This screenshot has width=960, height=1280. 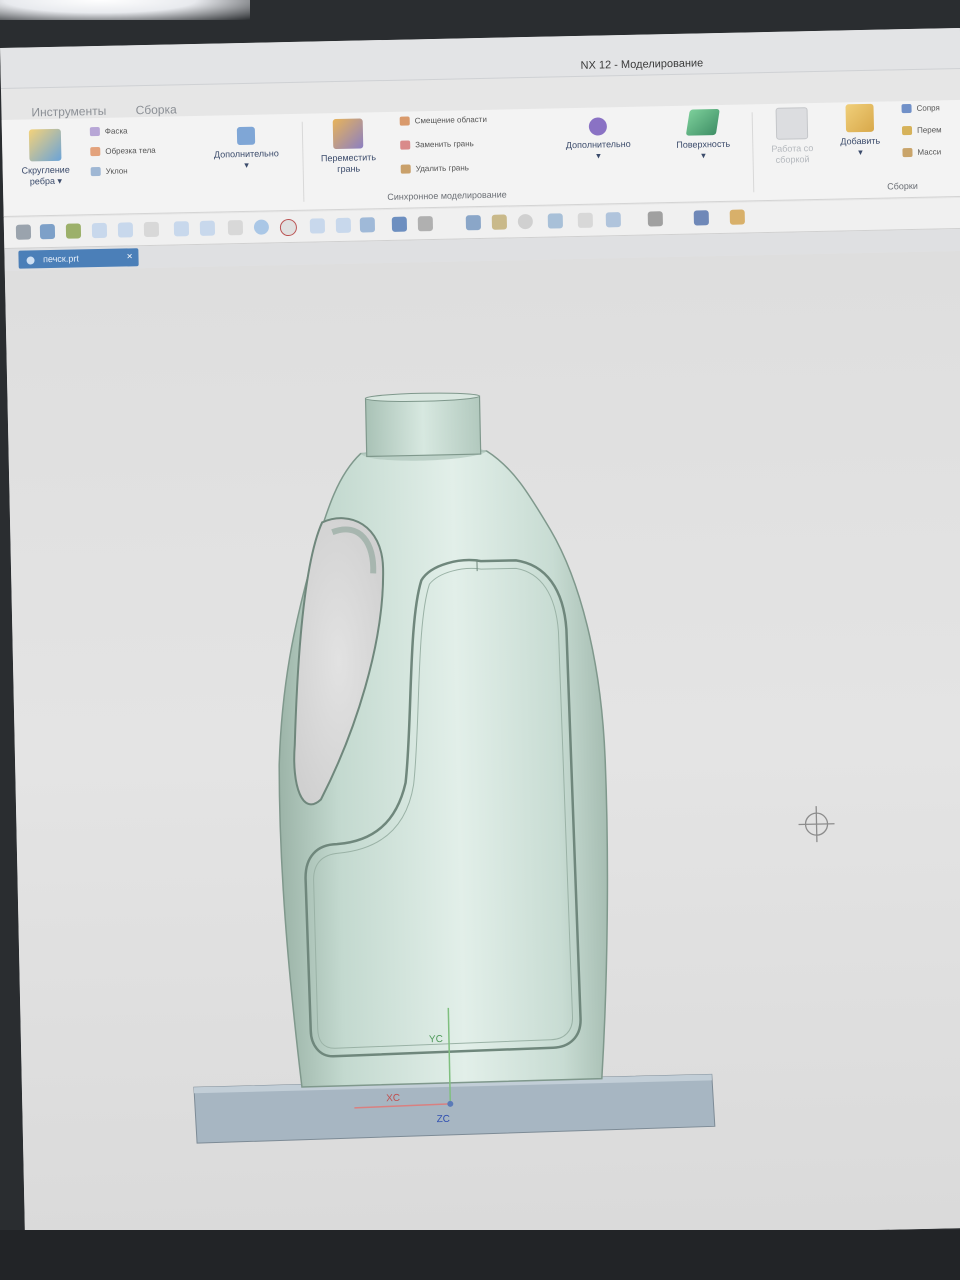 What do you see at coordinates (404, 121) in the screenshot?
I see `offset-region-icon` at bounding box center [404, 121].